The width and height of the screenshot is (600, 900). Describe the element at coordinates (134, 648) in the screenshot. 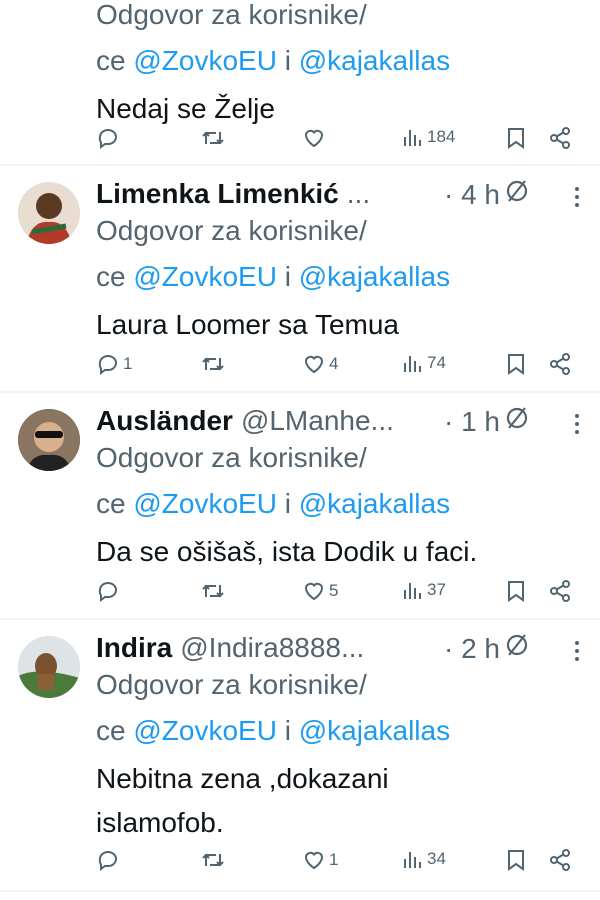

I see `display-name: Indira` at that location.